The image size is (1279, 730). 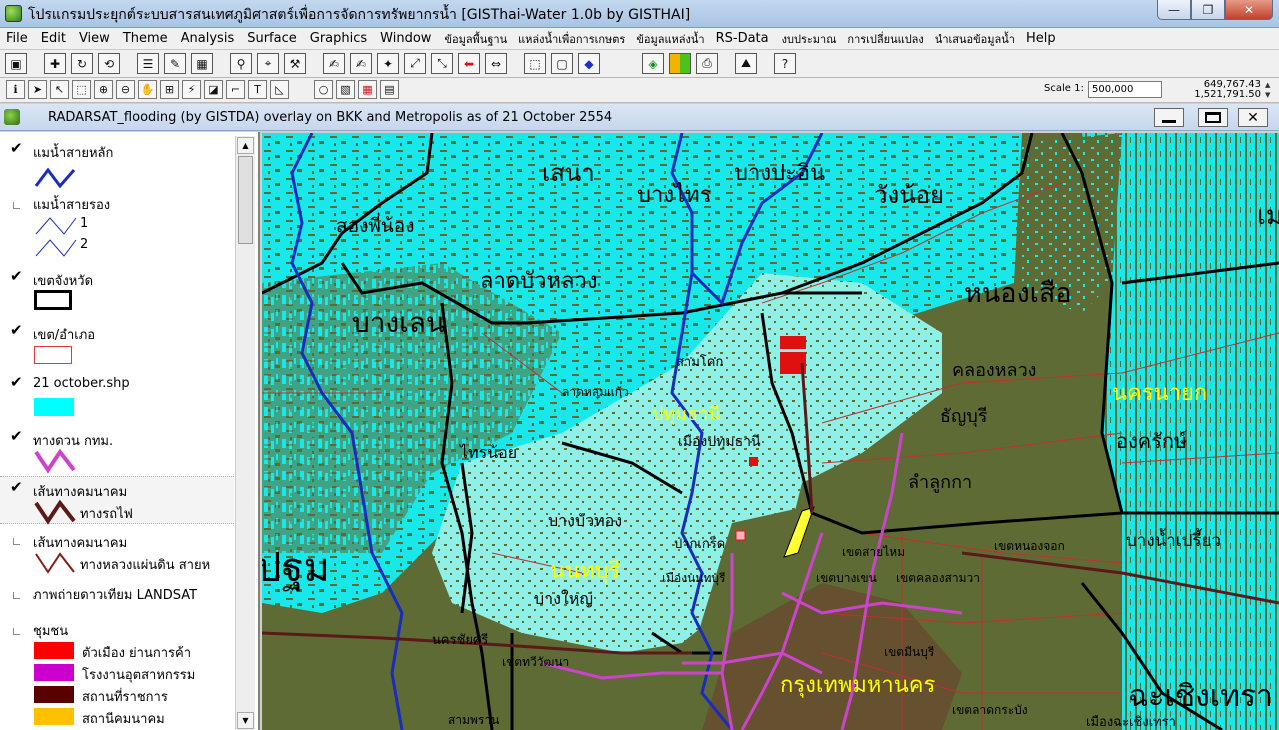 I want to click on label-icon: ⌐, so click(x=235, y=89).